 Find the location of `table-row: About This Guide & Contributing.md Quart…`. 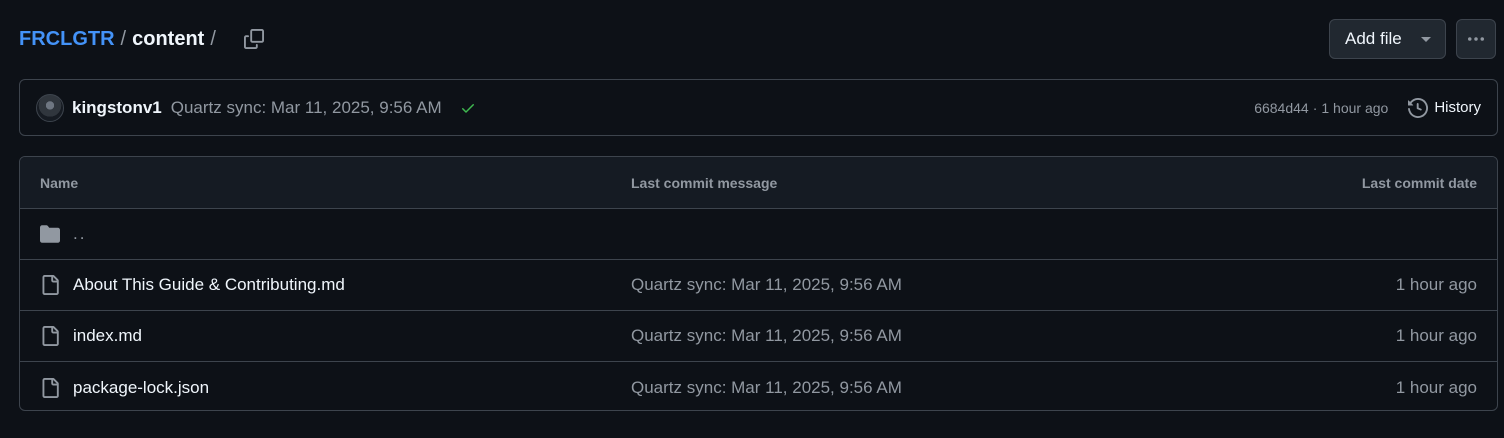

table-row: About This Guide & Contributing.md Quart… is located at coordinates (758, 285).